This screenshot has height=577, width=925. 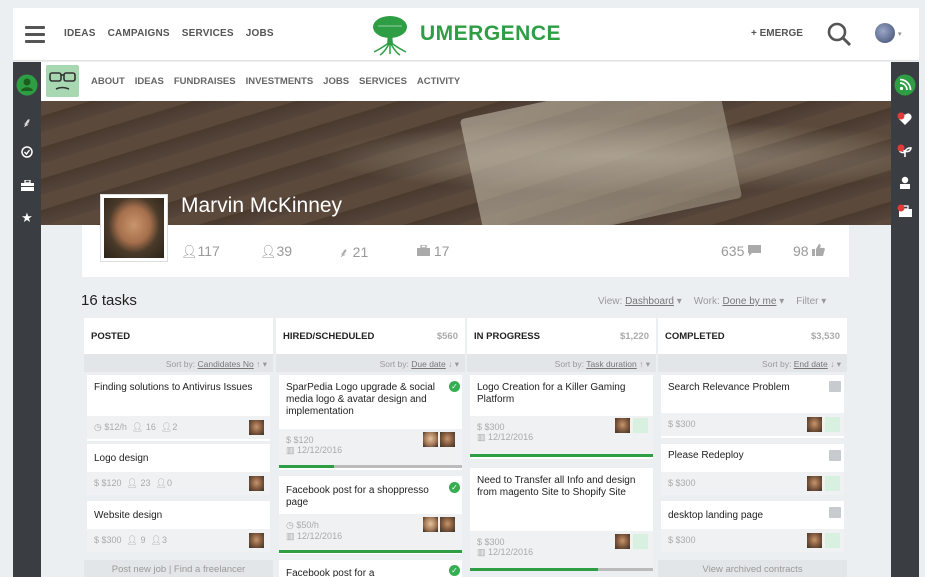 What do you see at coordinates (752, 526) in the screenshot?
I see `task-card: desktop landing page $ $300` at bounding box center [752, 526].